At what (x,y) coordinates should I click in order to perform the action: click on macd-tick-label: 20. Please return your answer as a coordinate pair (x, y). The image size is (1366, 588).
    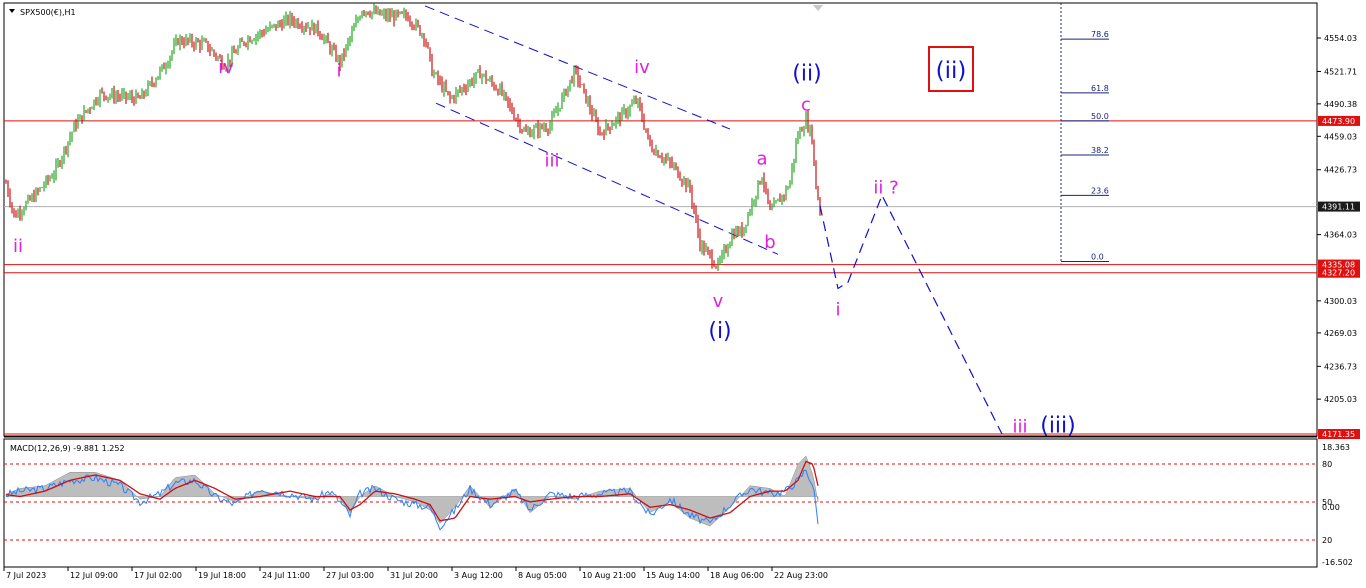
    Looking at the image, I should click on (1327, 540).